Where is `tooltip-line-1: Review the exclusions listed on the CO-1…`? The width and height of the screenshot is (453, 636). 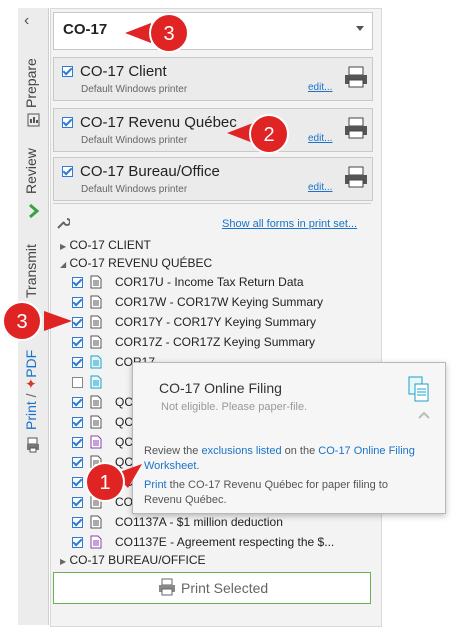 tooltip-line-1: Review the exclusions listed on the CO-1… is located at coordinates (279, 451).